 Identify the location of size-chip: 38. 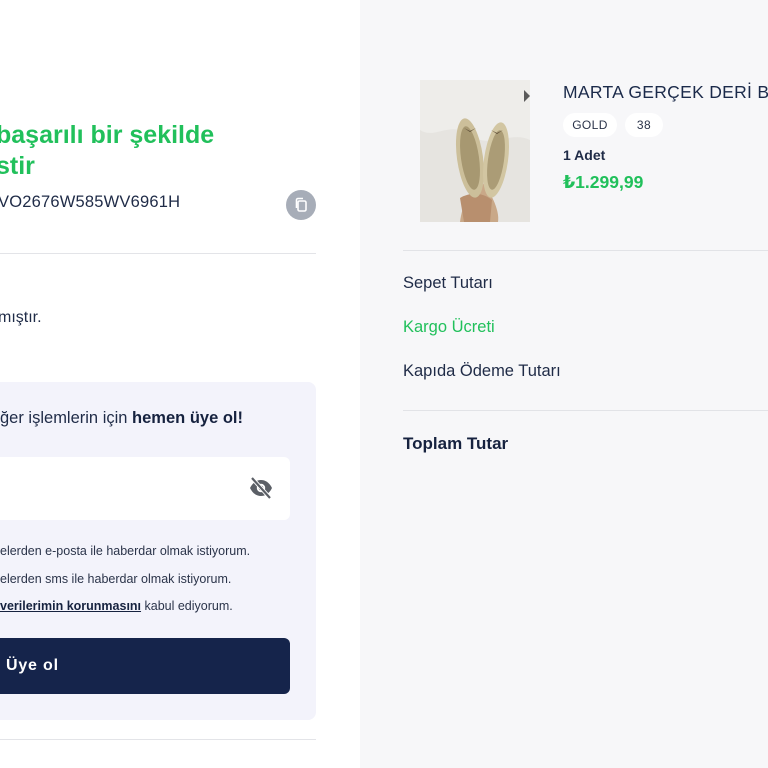
(644, 125).